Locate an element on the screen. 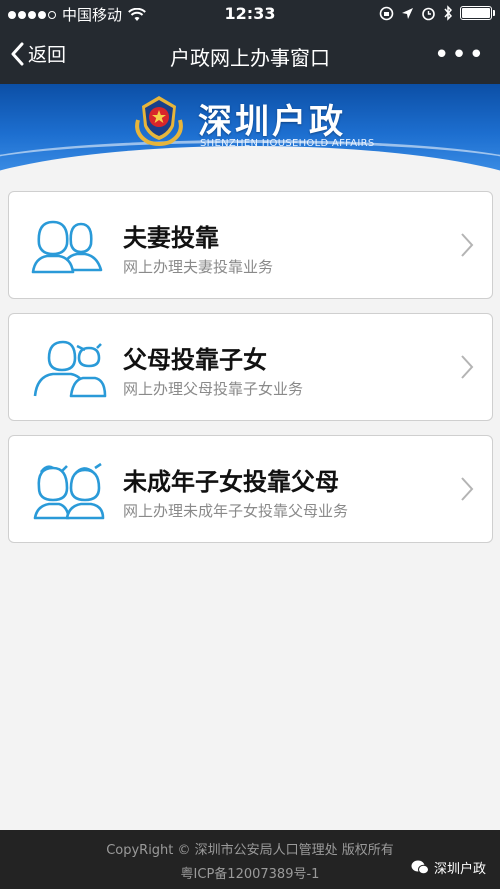 Image resolution: width=500 pixels, height=889 pixels. wechat-watermark: 深圳户政 is located at coordinates (448, 867).